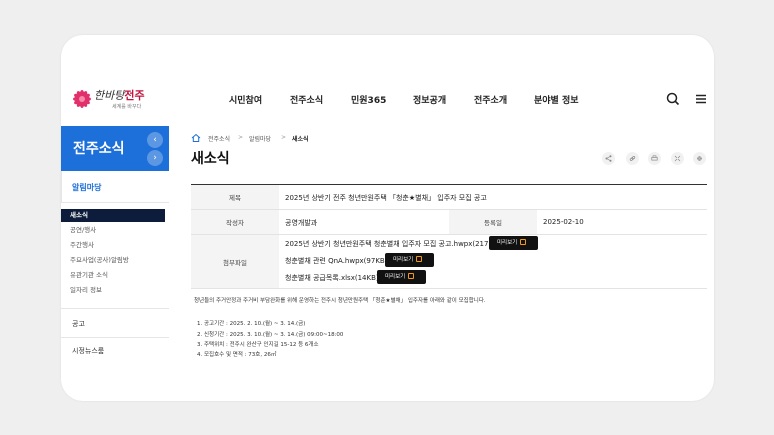 This screenshot has height=435, width=774. Describe the element at coordinates (332, 278) in the screenshot. I see `attachment-link: 청춘별채 공급목록.xlsx(14KB)` at that location.